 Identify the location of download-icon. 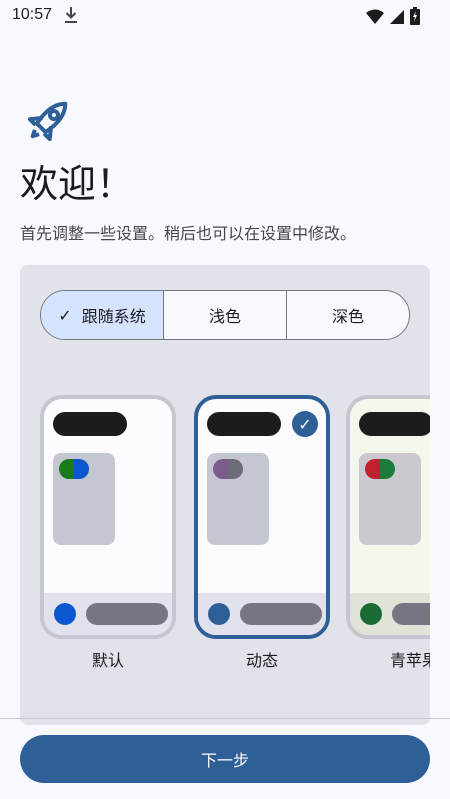
(71, 15).